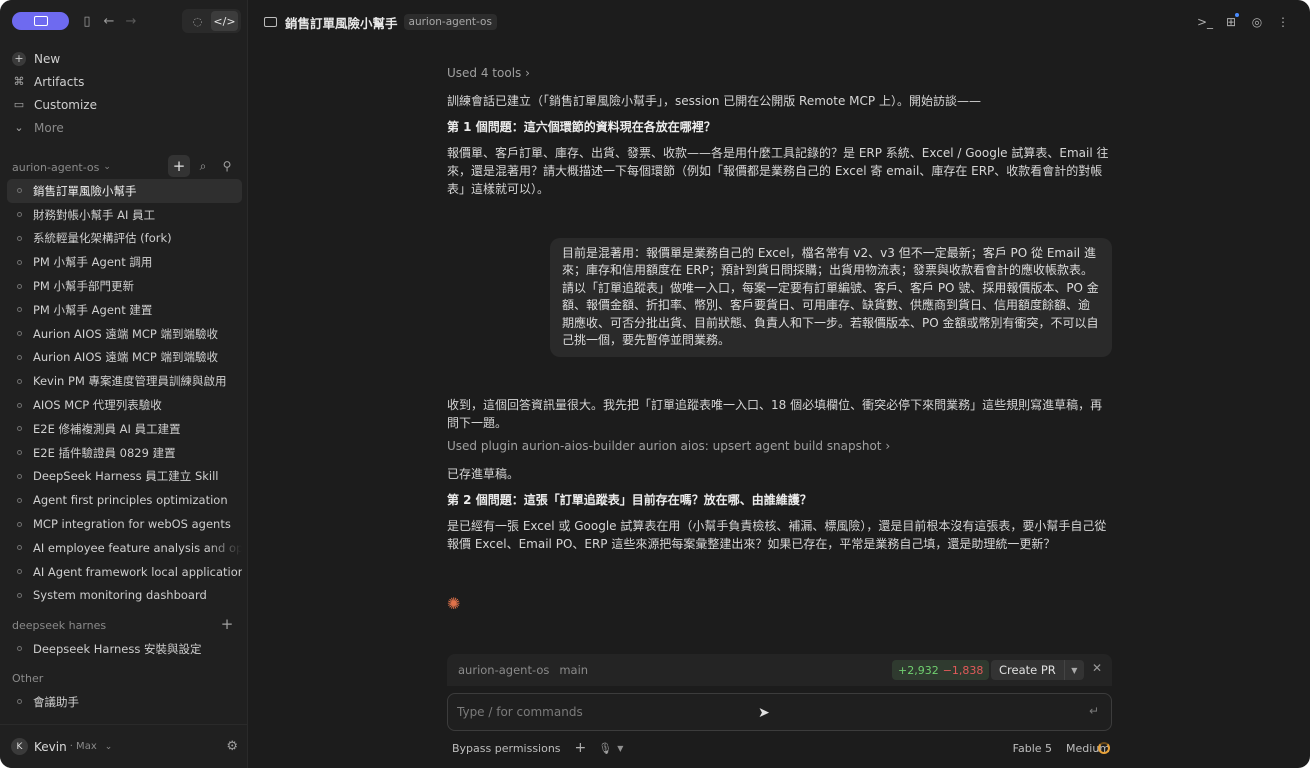 The width and height of the screenshot is (1310, 768). What do you see at coordinates (963, 670) in the screenshot?
I see `deletions-count: −1,838` at bounding box center [963, 670].